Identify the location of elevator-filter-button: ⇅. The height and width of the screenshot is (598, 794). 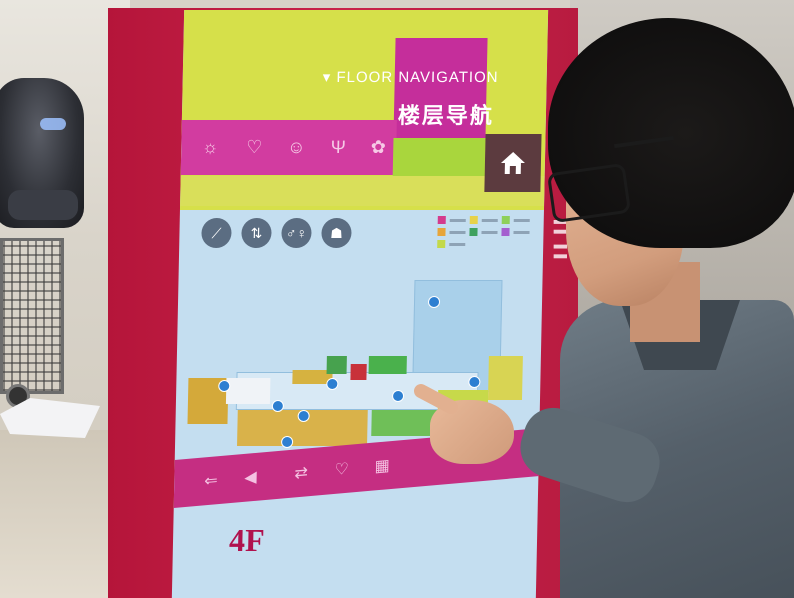
(256, 233).